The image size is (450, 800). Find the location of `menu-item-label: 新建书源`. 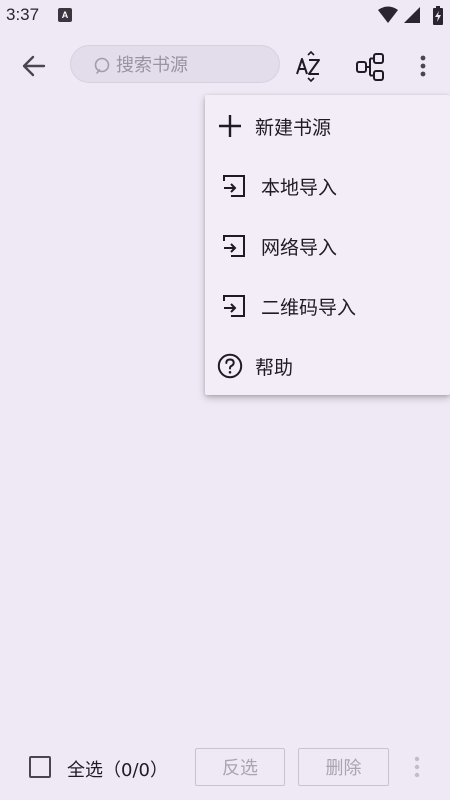

menu-item-label: 新建书源 is located at coordinates (293, 128).